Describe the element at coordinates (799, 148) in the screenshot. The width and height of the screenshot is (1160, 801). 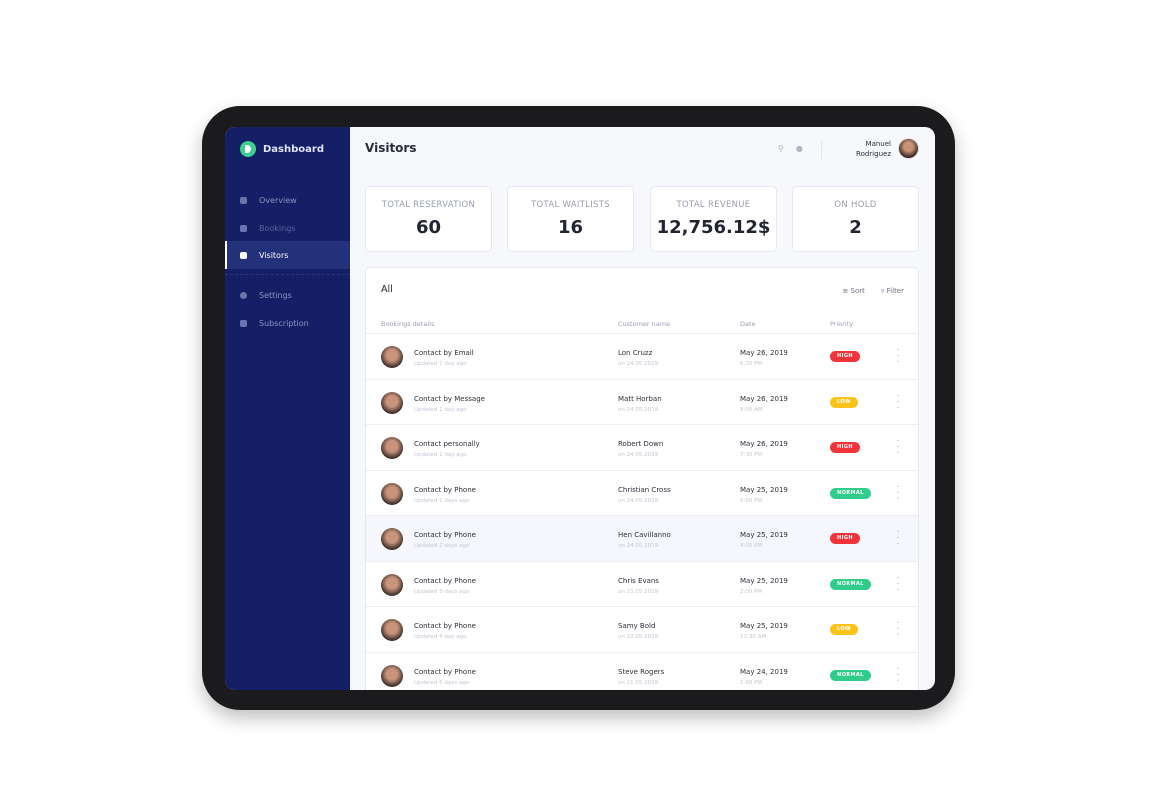
I see `bell-icon: ●` at that location.